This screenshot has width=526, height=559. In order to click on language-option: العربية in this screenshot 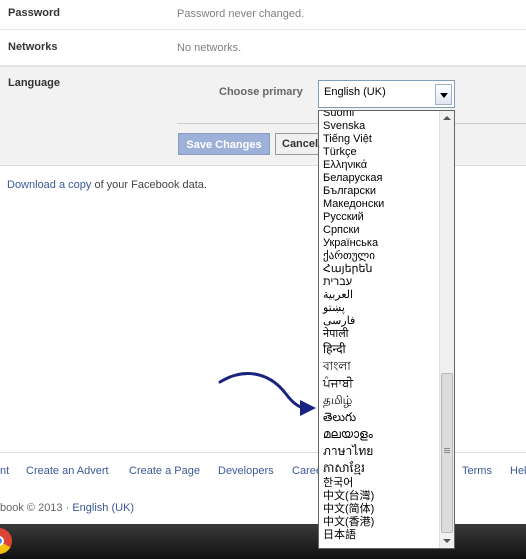, I will do `click(382, 295)`.